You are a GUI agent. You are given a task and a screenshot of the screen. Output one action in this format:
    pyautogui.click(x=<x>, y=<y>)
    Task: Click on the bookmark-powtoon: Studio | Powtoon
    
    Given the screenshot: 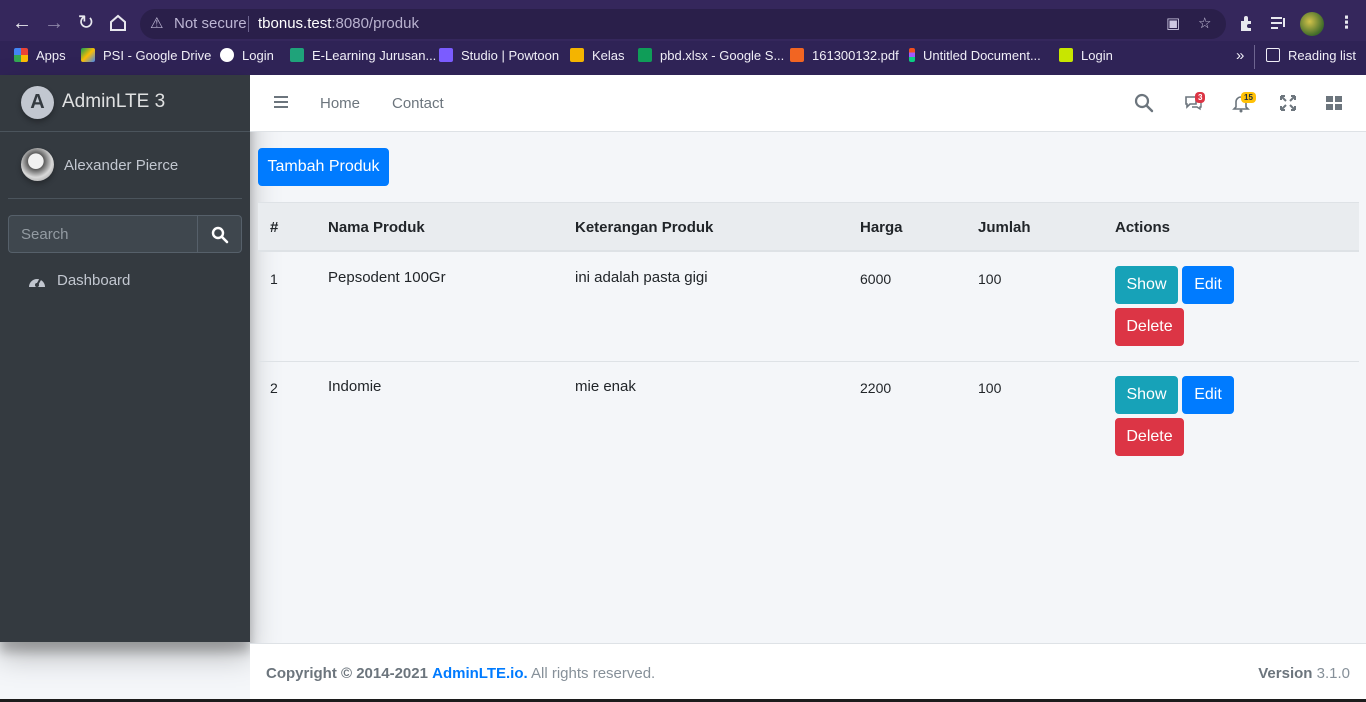 What is the action you would take?
    pyautogui.click(x=499, y=58)
    